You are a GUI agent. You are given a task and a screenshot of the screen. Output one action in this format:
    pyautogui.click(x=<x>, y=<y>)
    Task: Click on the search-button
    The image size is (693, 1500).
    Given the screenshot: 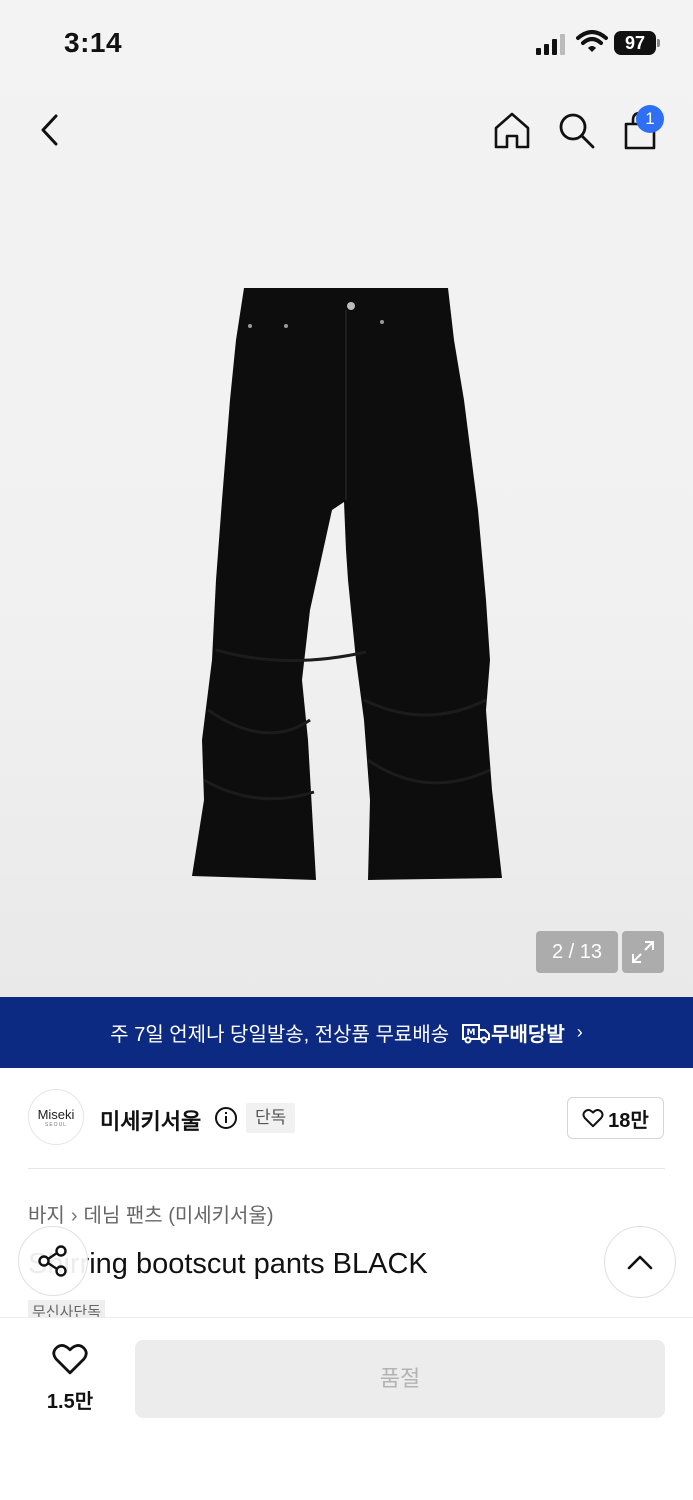 What is the action you would take?
    pyautogui.click(x=576, y=130)
    